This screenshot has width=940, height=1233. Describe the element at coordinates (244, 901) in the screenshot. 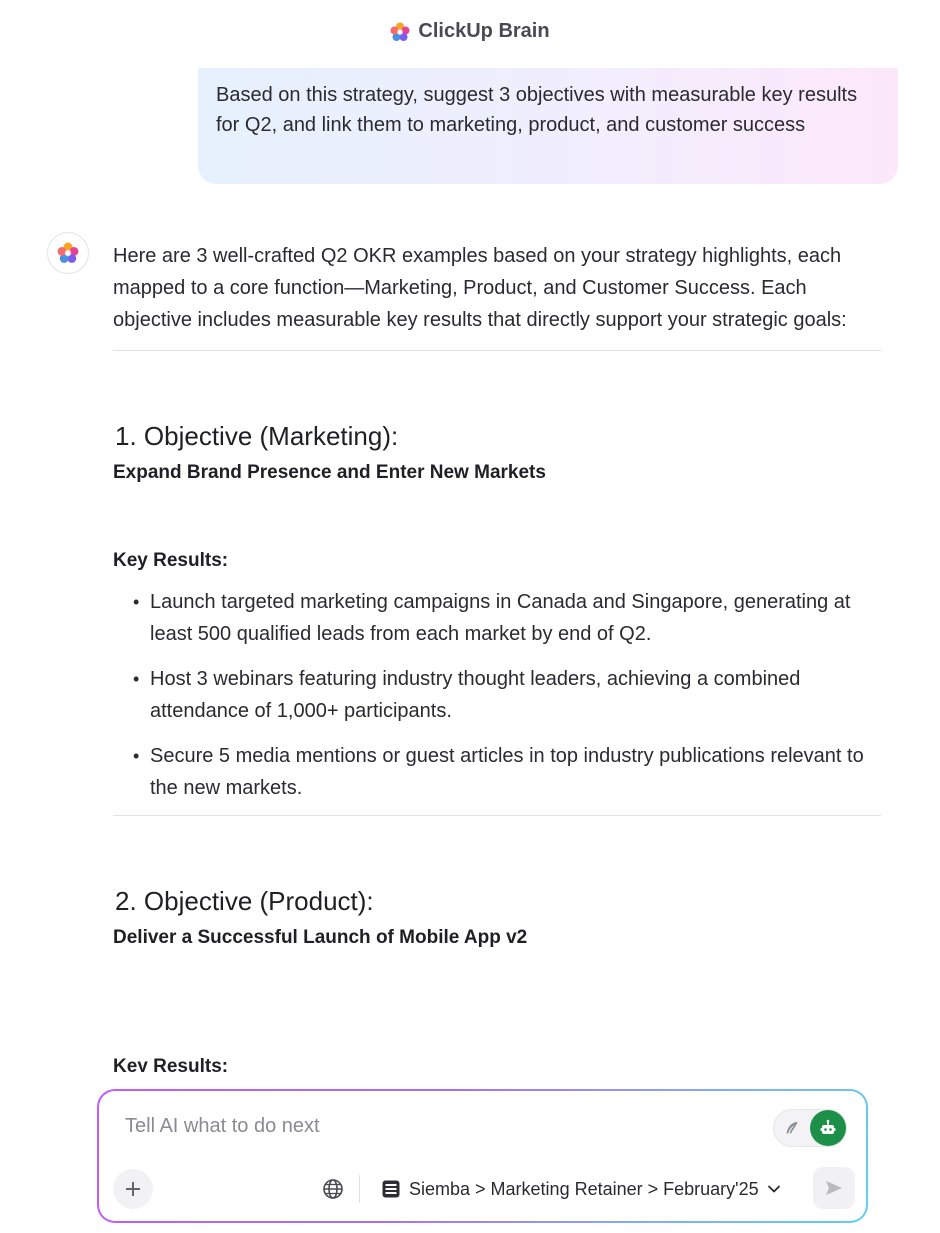

I see `objective-heading: 2. Objective (Product):` at that location.